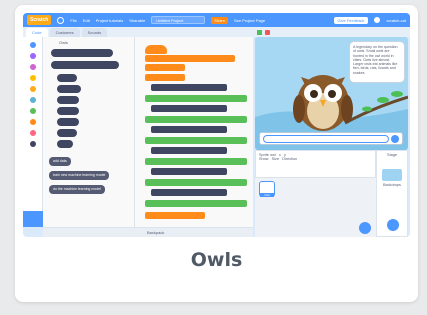  I want to click on tab-sounds: Sounds, so click(94, 32).